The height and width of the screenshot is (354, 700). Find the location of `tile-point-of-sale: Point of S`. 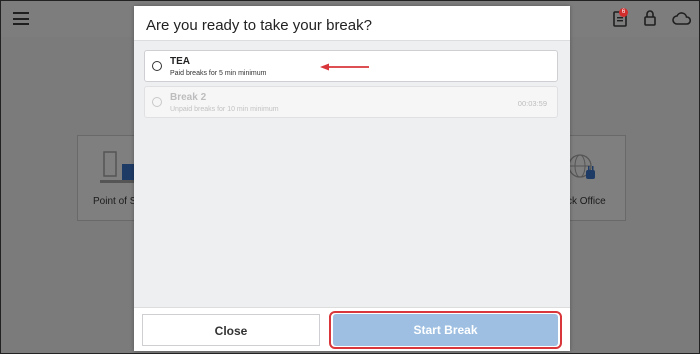

tile-point-of-sale: Point of S is located at coordinates (108, 178).